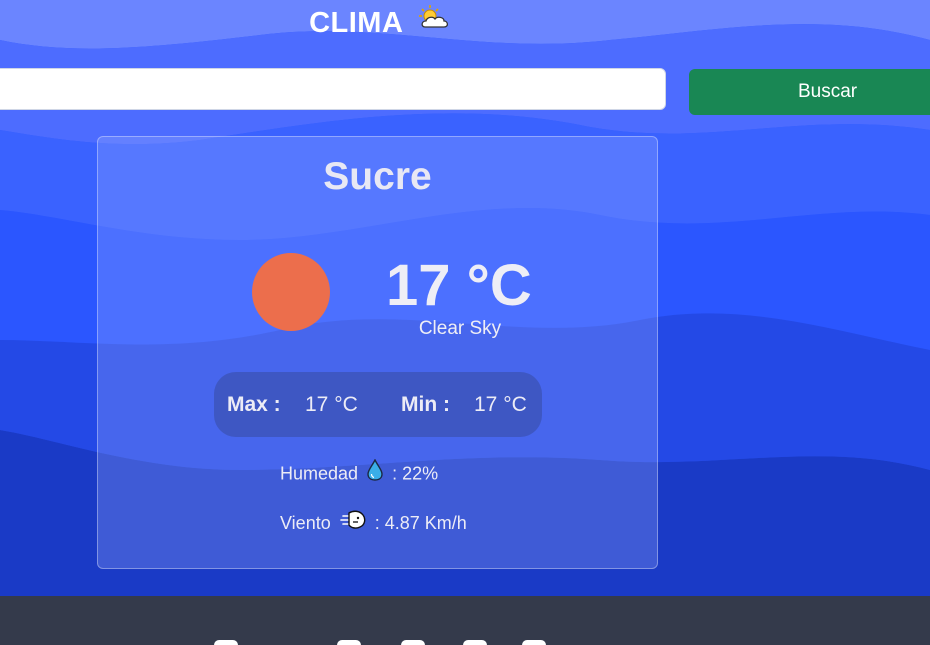  Describe the element at coordinates (356, 23) in the screenshot. I see `app-title-text: CLIMA` at that location.